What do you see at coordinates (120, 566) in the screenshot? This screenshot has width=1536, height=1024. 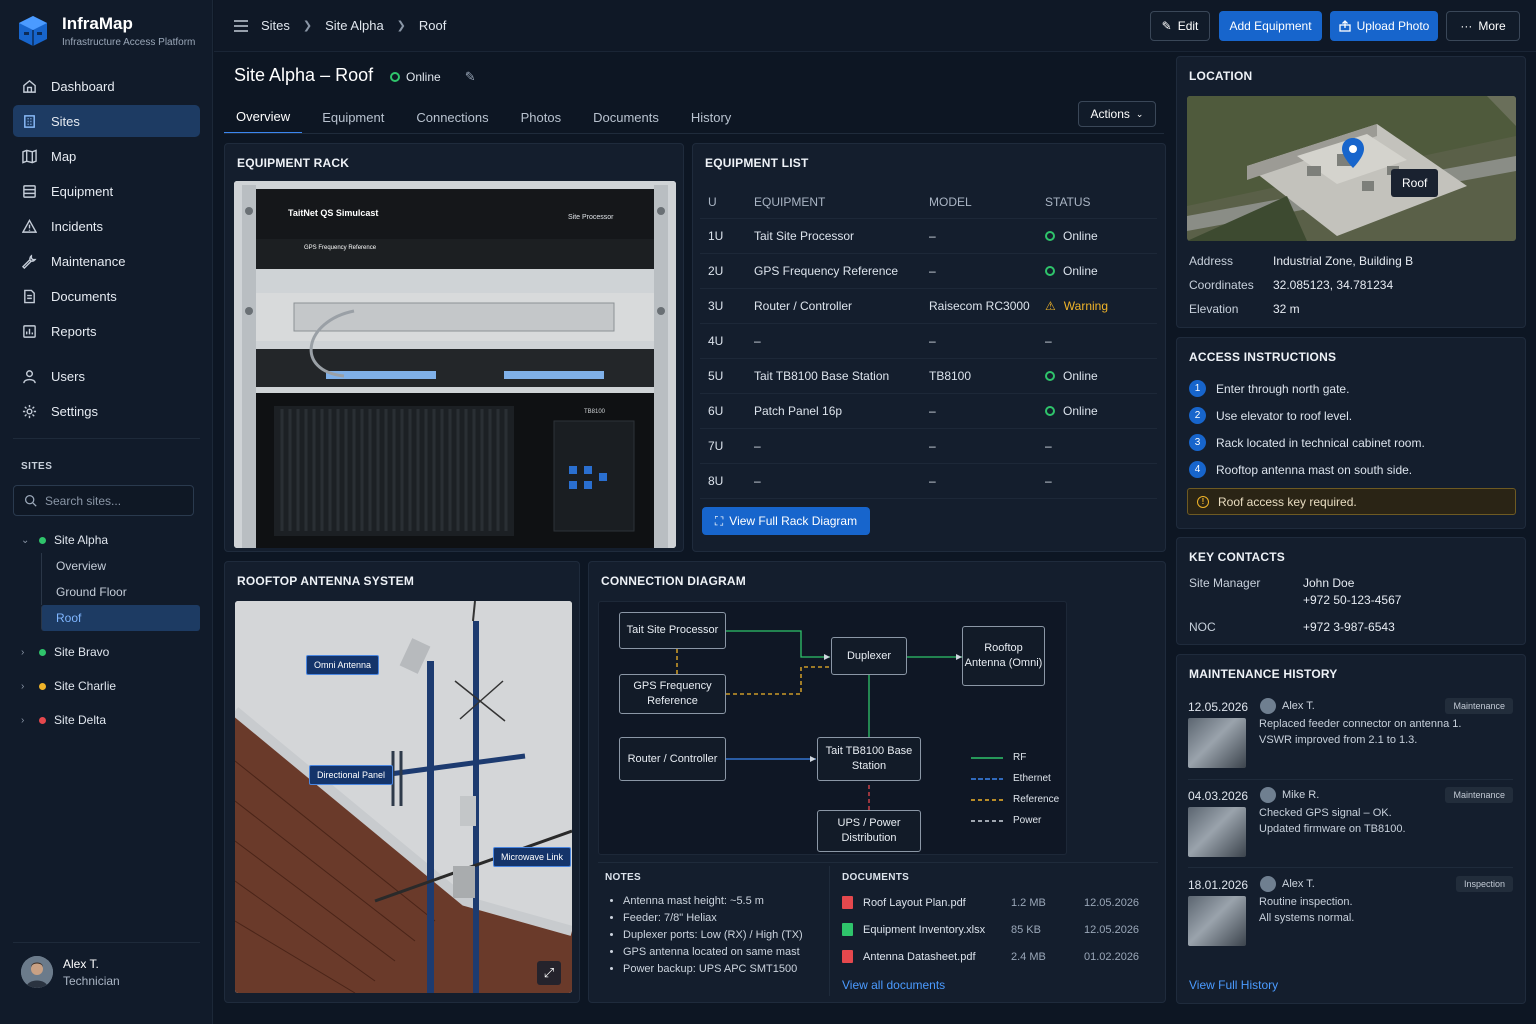 I see `site-alpha-overview: Overview` at bounding box center [120, 566].